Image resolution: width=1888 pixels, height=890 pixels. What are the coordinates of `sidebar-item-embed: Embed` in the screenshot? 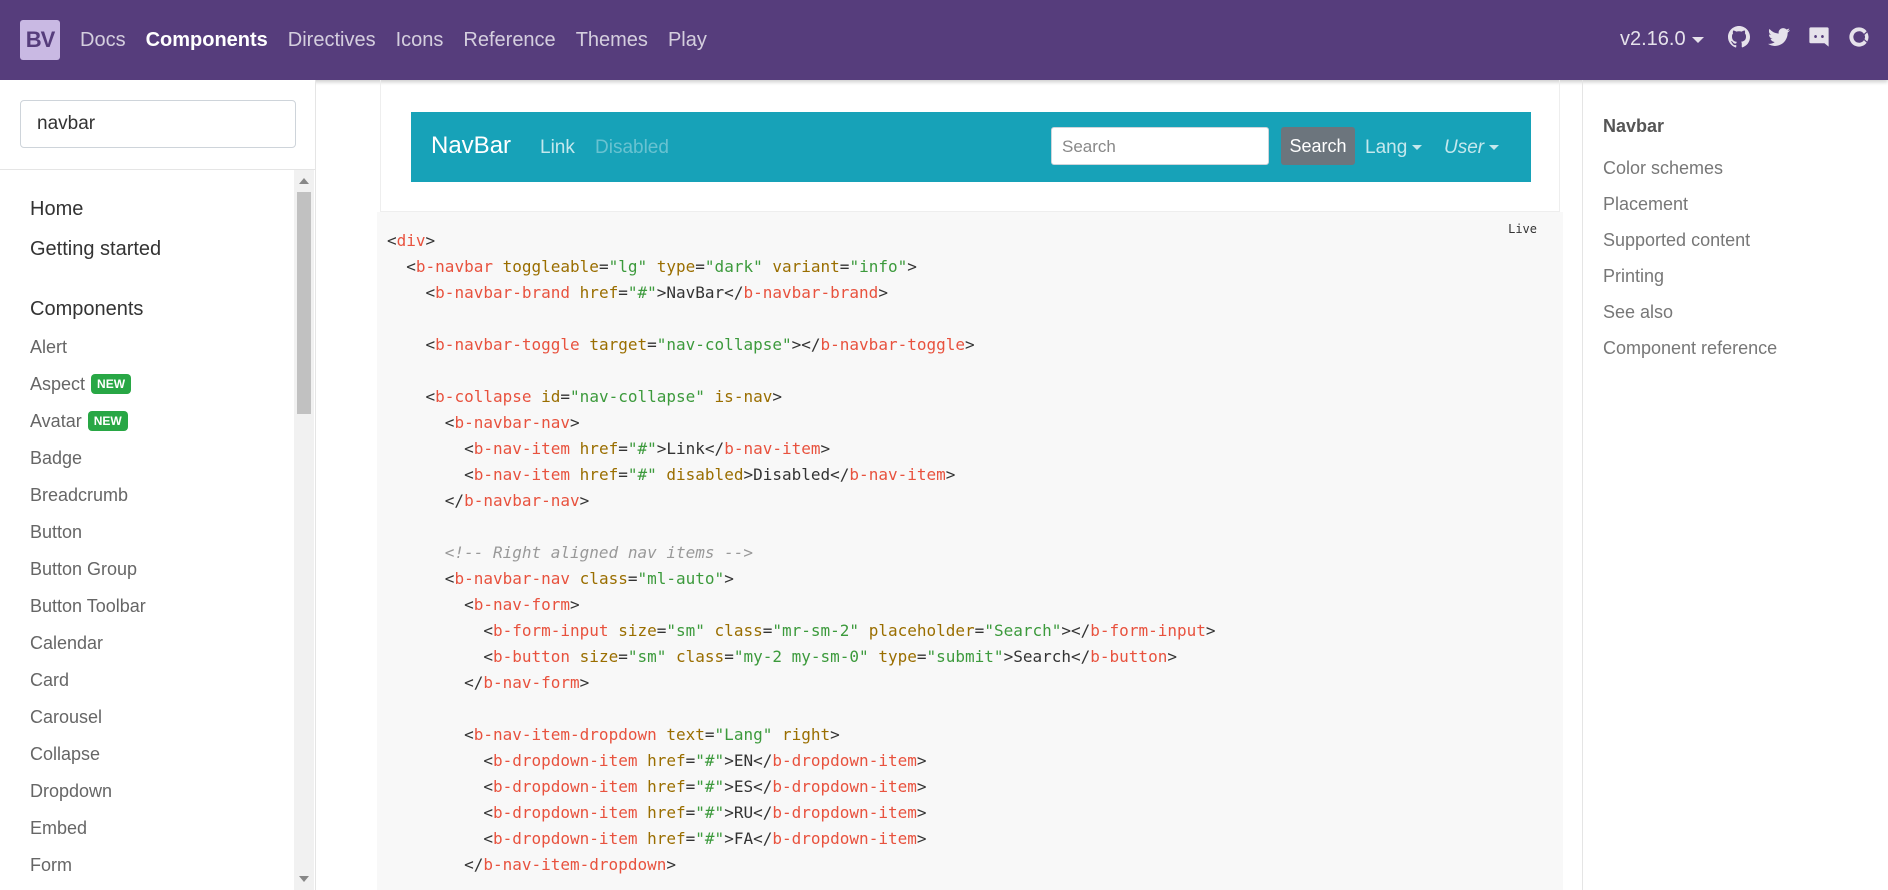 It's located at (58, 828).